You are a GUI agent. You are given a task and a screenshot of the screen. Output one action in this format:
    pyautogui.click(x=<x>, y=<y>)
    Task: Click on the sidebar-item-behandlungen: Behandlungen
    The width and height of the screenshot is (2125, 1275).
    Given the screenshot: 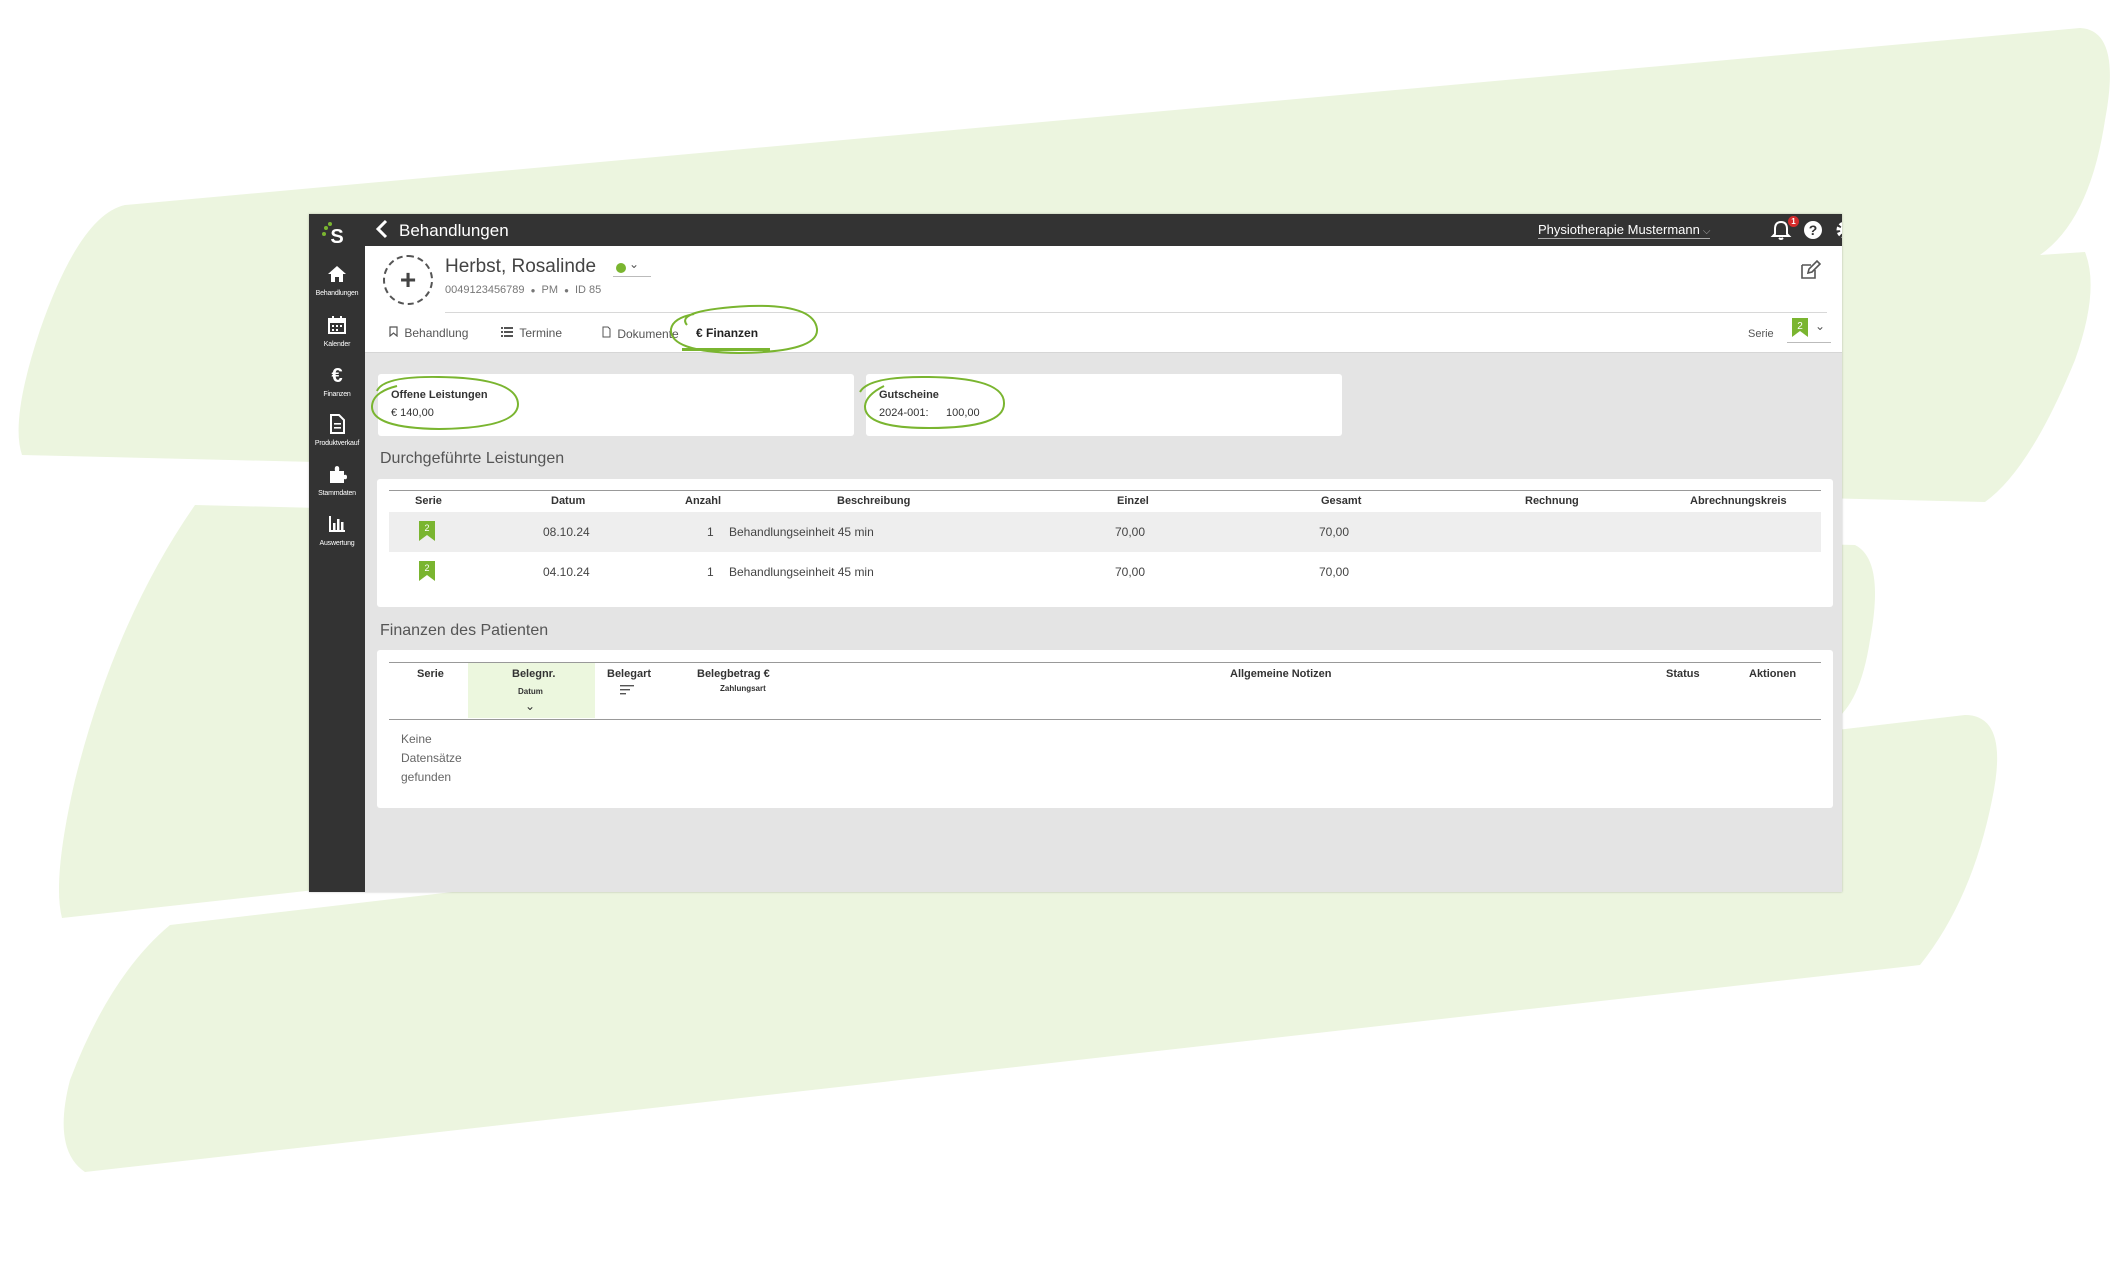 What is the action you would take?
    pyautogui.click(x=337, y=281)
    